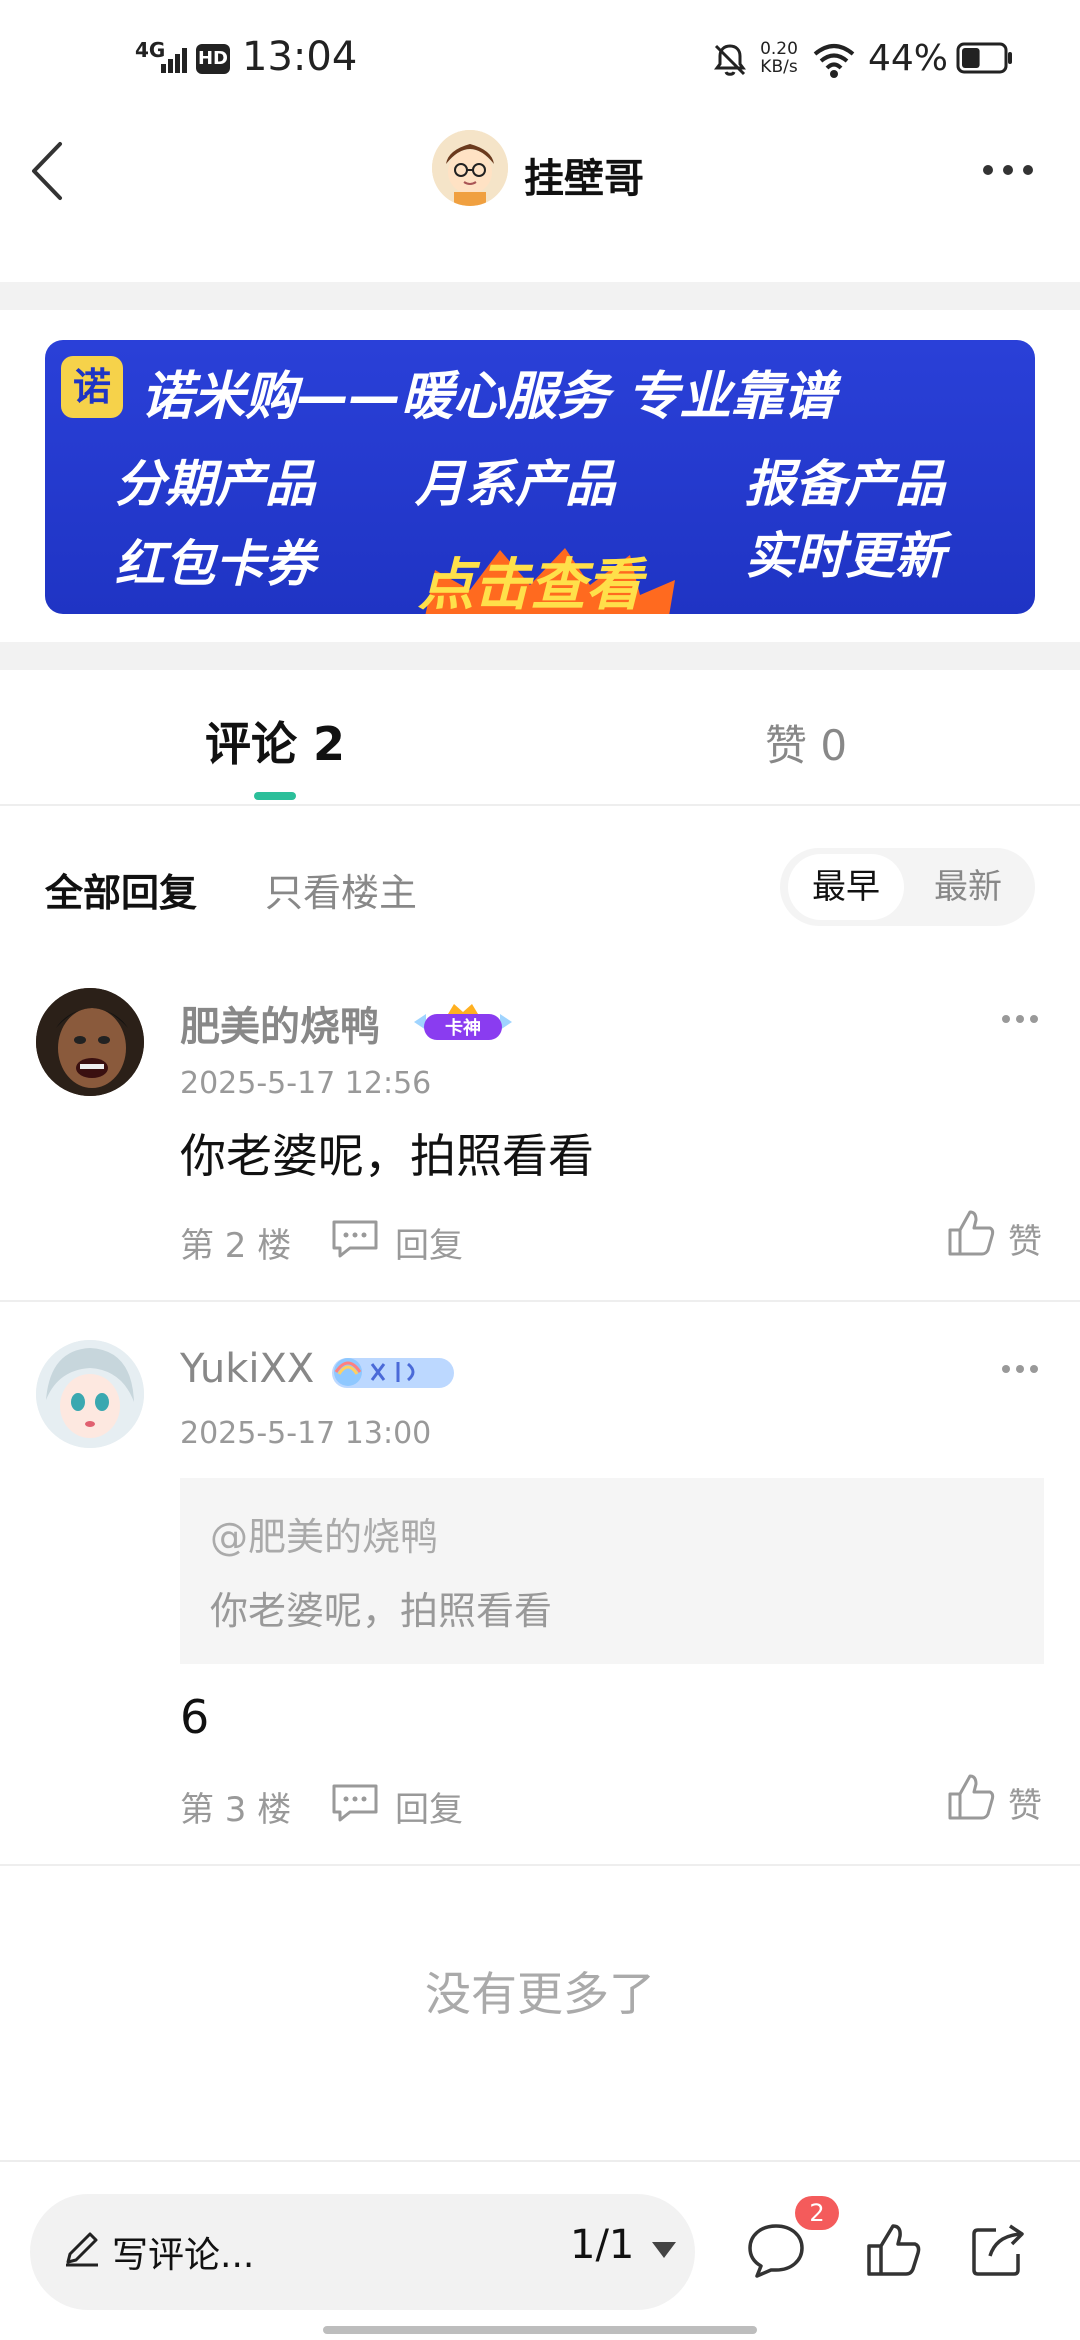 The height and width of the screenshot is (2340, 1080). I want to click on banner-title: 诺米购——暖心服务 专业靠谱, so click(488, 397).